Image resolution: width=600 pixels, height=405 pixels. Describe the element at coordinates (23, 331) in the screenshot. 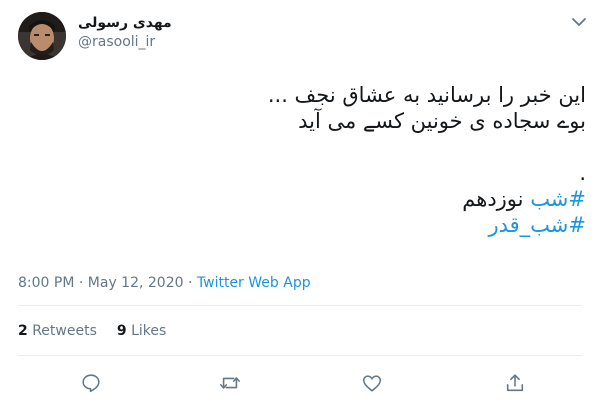

I see `retweets-count: 2` at that location.